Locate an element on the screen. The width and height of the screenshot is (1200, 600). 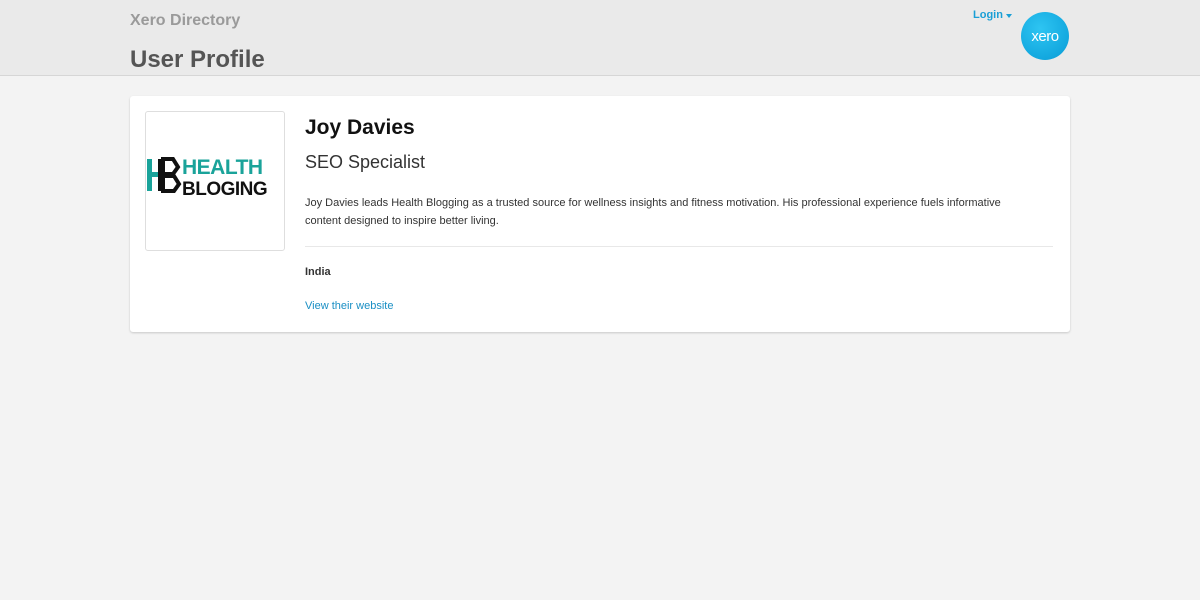
logo-line1: HEALTH is located at coordinates (222, 167).